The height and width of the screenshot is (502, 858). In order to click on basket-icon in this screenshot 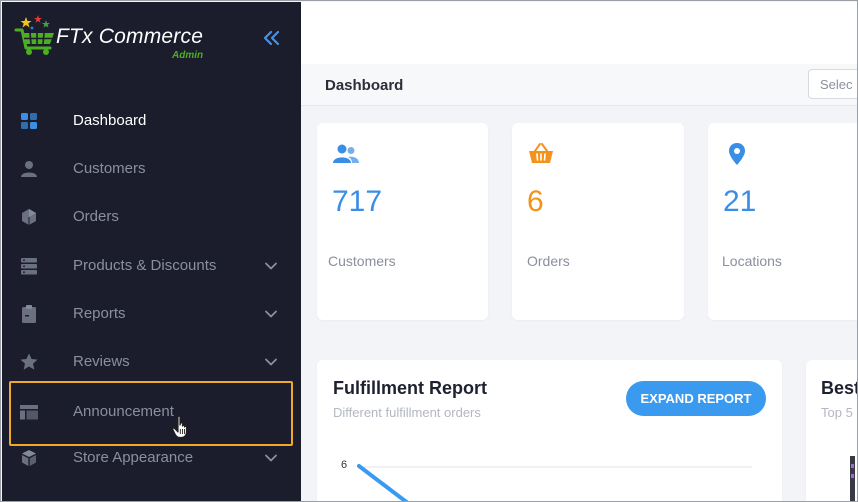, I will do `click(541, 153)`.